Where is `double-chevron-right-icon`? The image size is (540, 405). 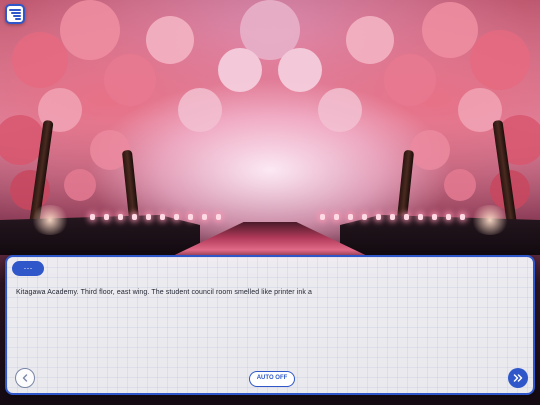 double-chevron-right-icon is located at coordinates (518, 378).